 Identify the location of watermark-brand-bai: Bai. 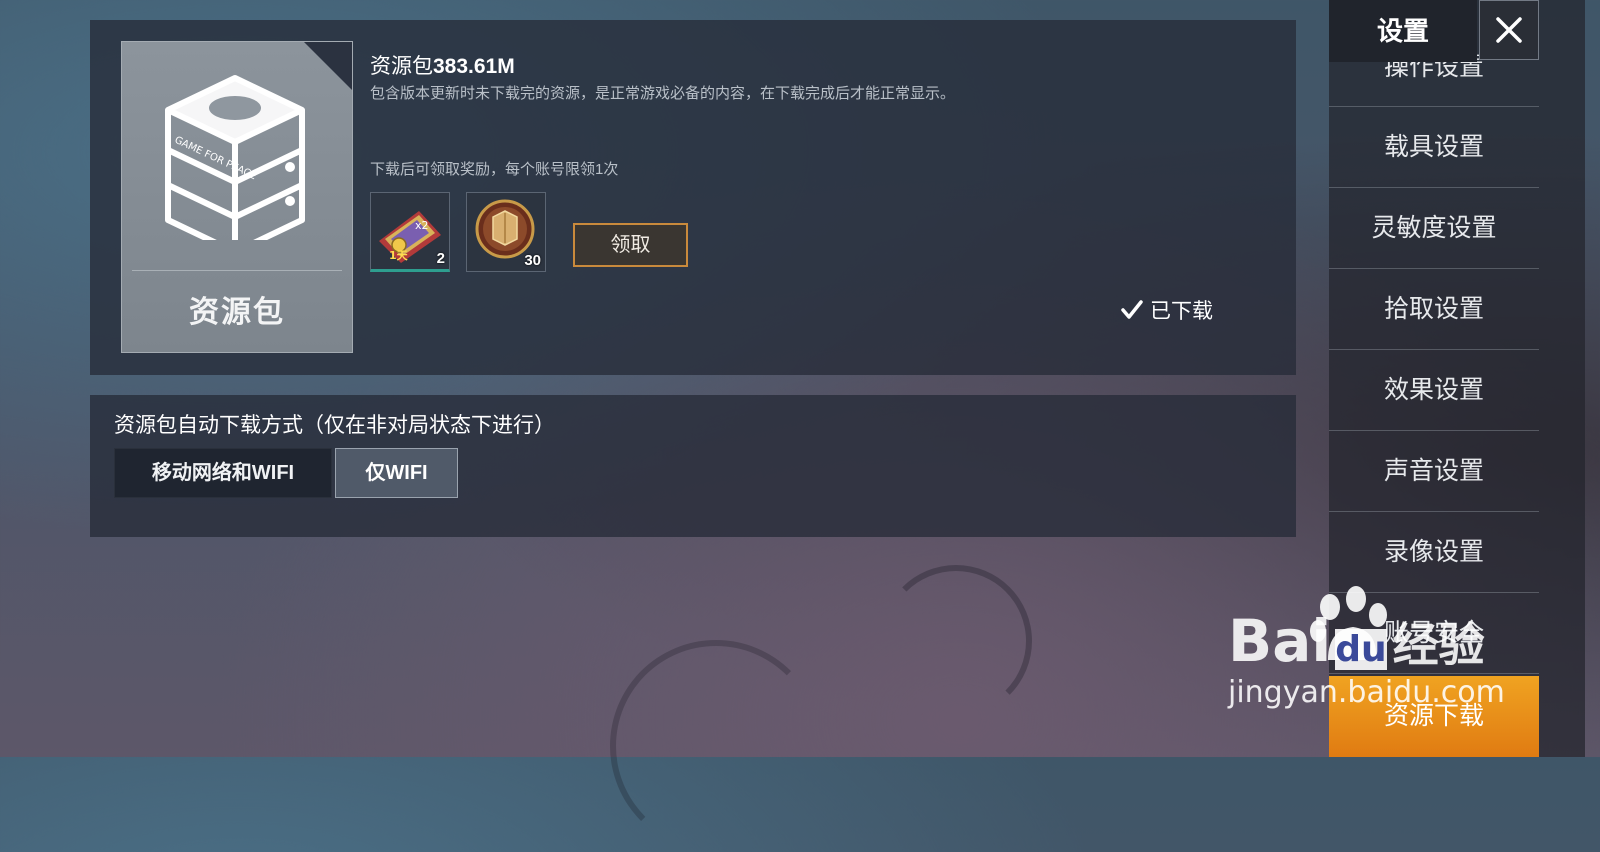
(1280, 641).